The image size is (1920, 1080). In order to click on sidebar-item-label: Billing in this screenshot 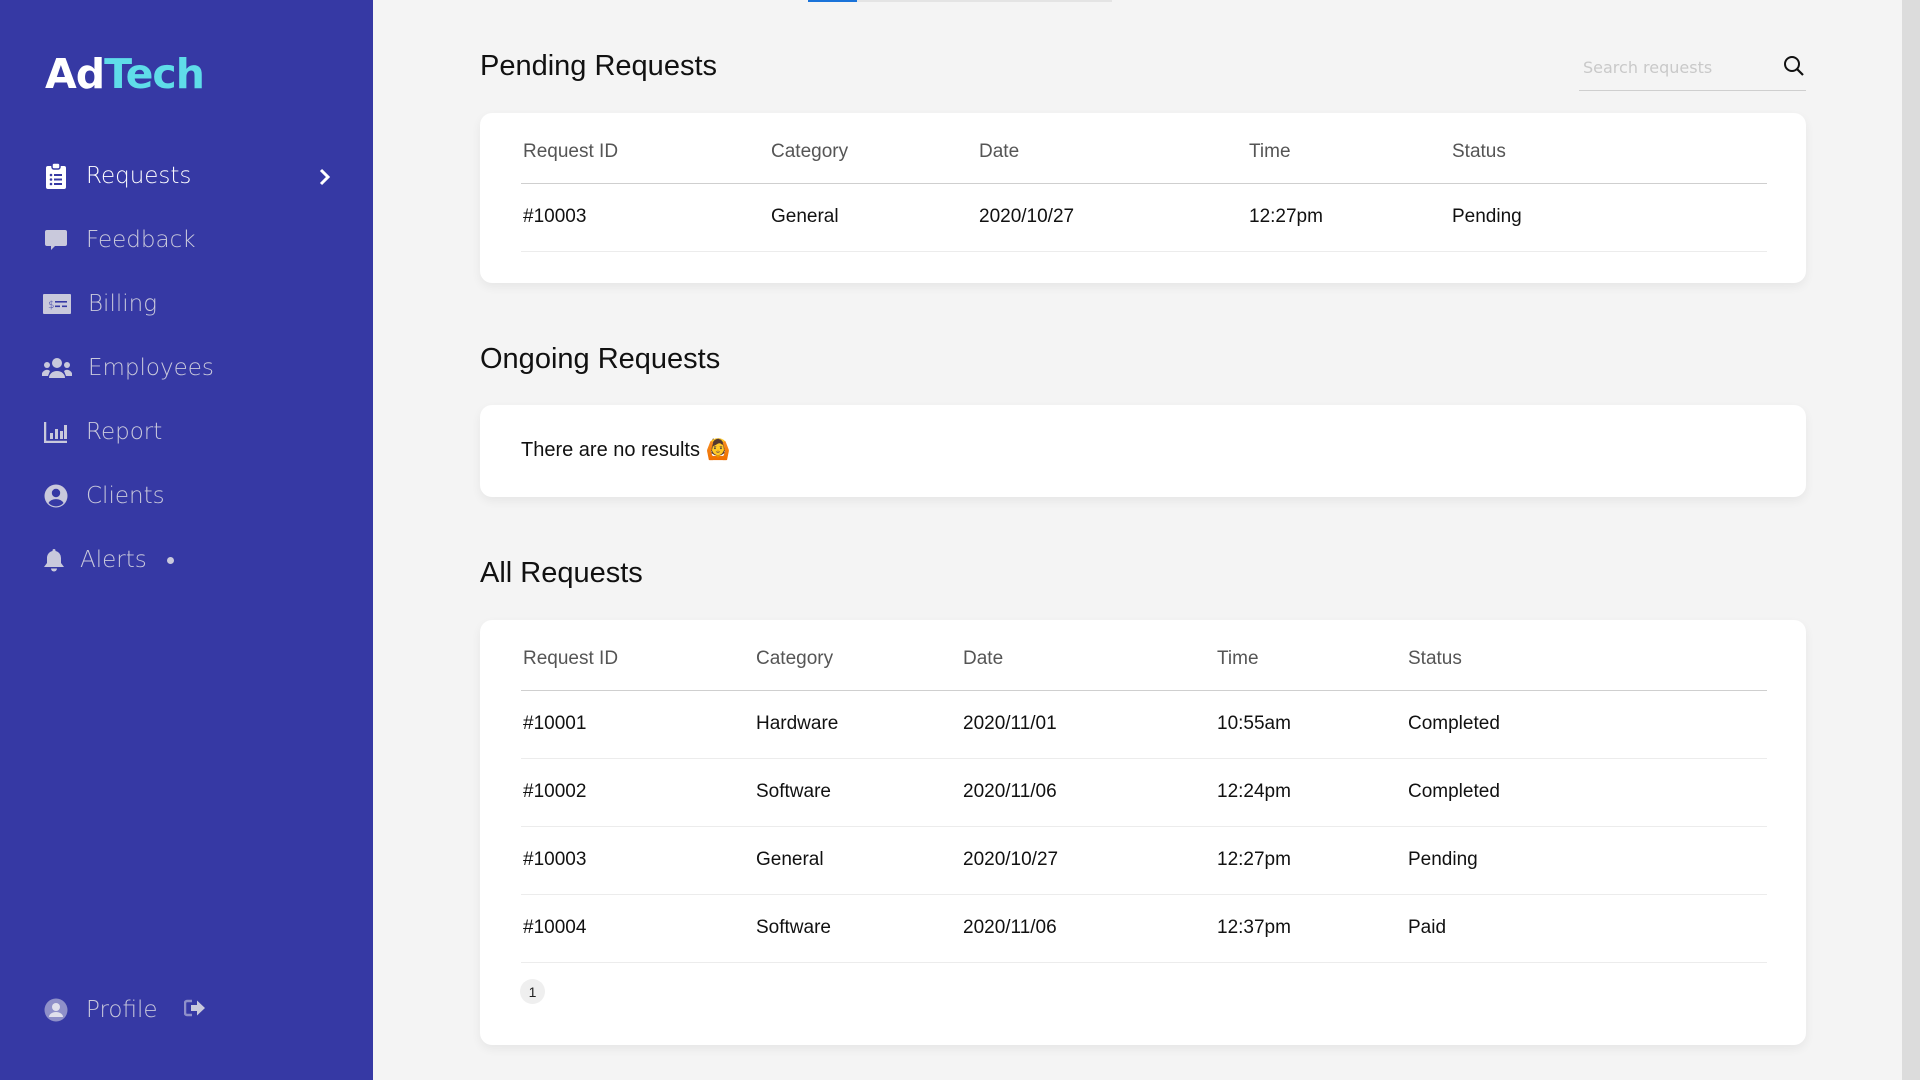, I will do `click(122, 304)`.